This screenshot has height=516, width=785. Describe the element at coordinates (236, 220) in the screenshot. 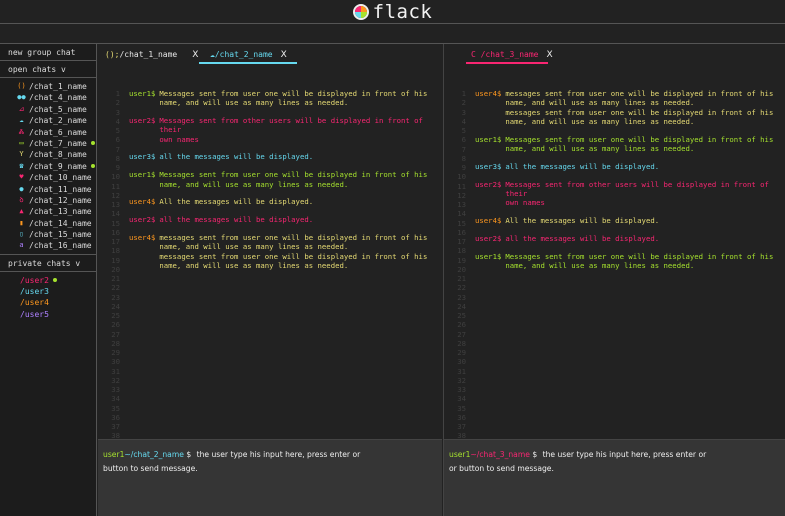

I see `message-text-line: all the messages will be displayed.` at that location.